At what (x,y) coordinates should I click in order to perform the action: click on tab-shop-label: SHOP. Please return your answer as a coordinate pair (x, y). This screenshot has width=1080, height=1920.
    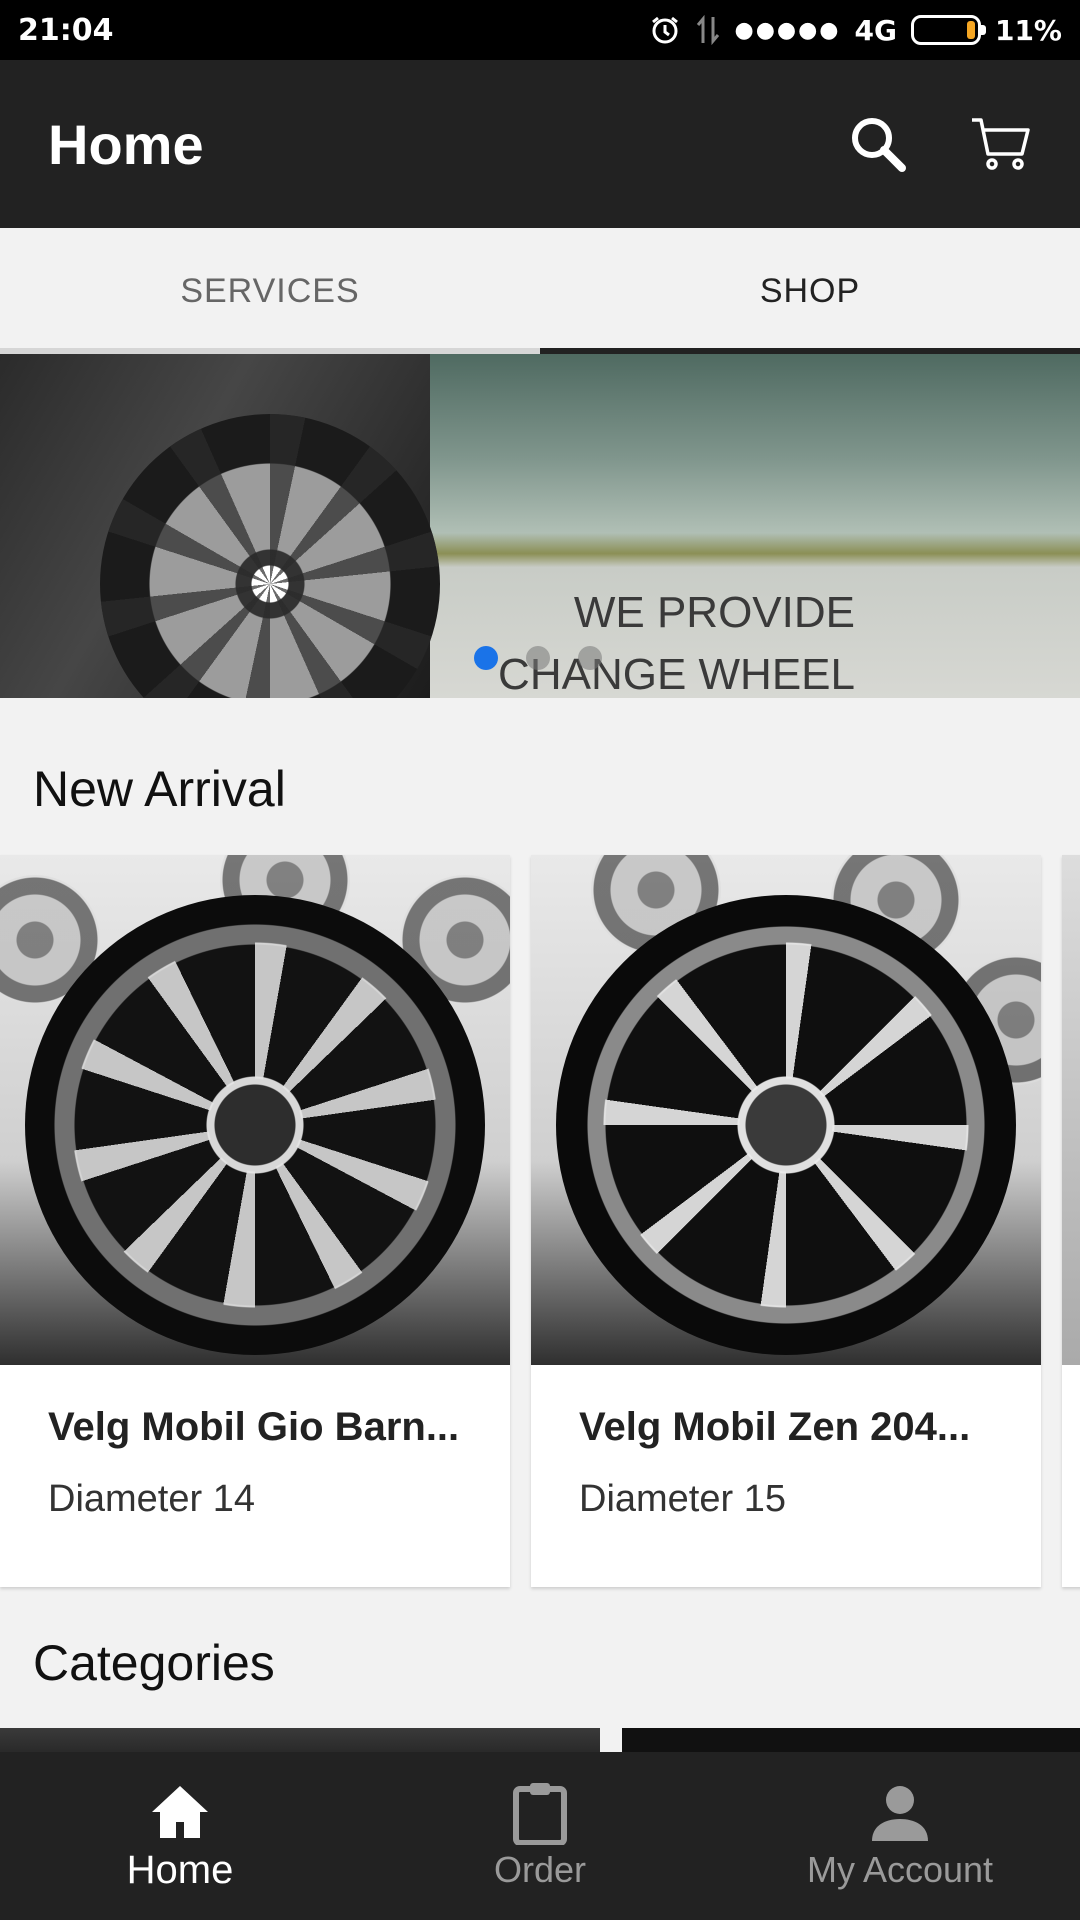
    Looking at the image, I should click on (810, 290).